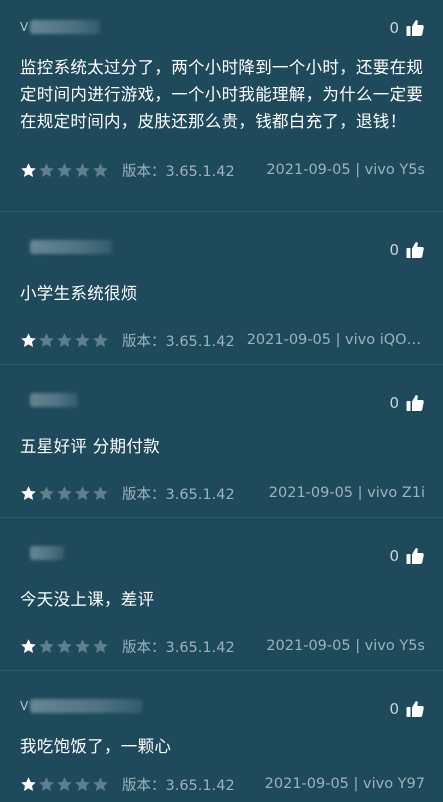 The height and width of the screenshot is (802, 443). I want to click on review-meta: 版本：3.65.1.42 2021-09-05 | vivo Y97, so click(222, 783).